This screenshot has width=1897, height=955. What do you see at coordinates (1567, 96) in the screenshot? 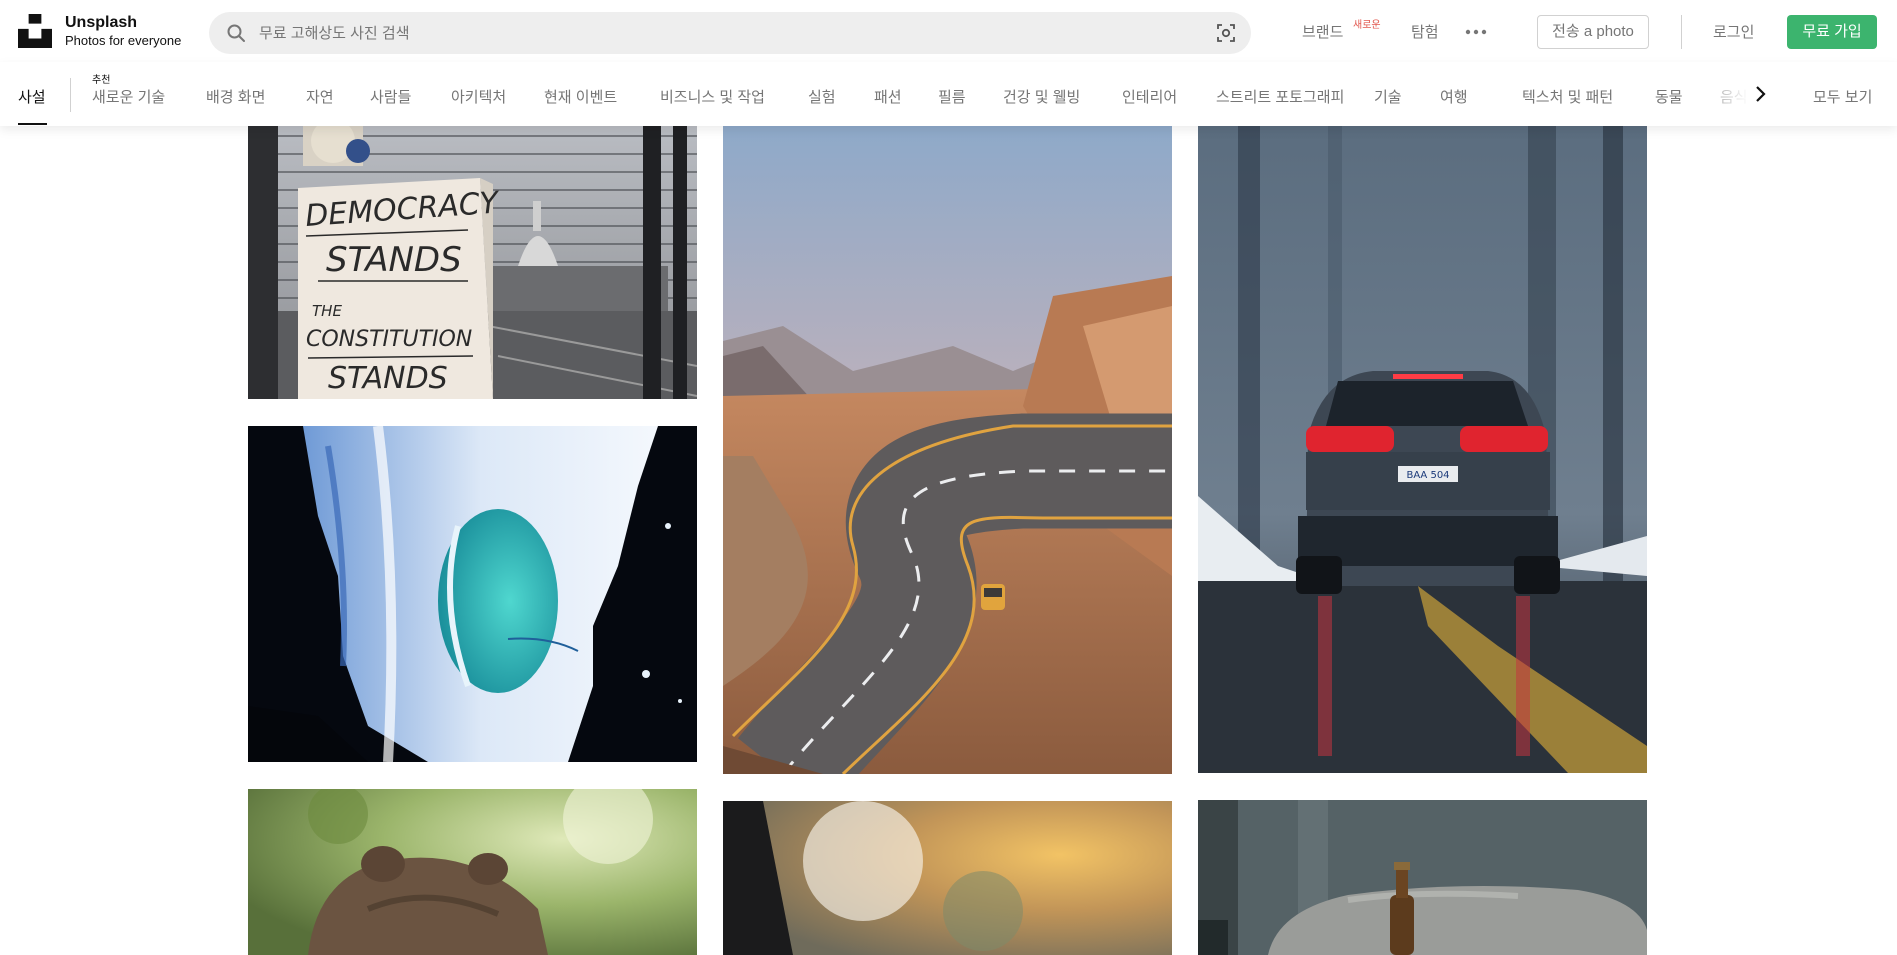
I see `tab-textures: 텍스처 및 패턴` at bounding box center [1567, 96].